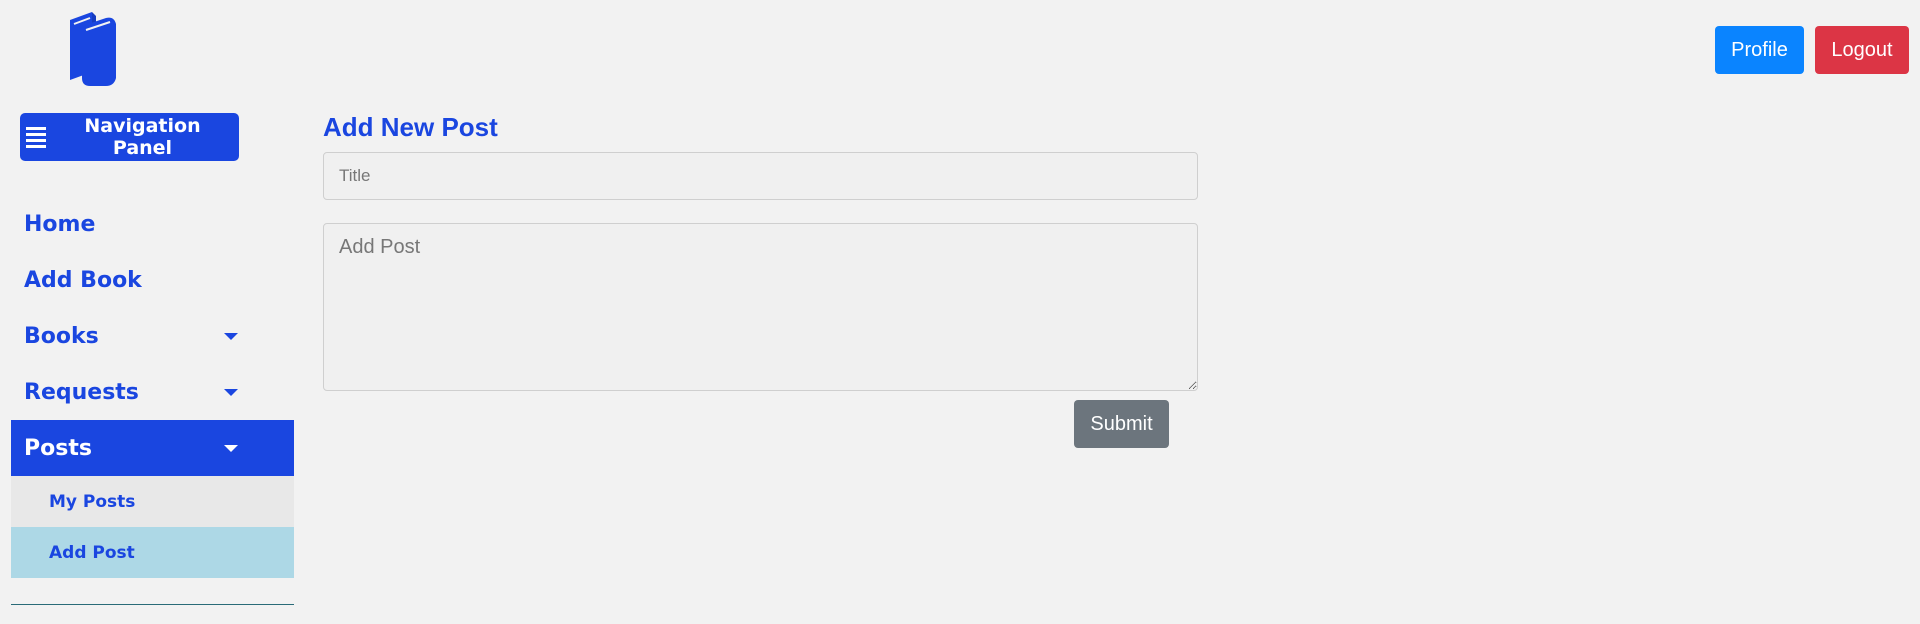 This screenshot has height=624, width=1920. Describe the element at coordinates (152, 336) in the screenshot. I see `sidebar-item-books: Books` at that location.